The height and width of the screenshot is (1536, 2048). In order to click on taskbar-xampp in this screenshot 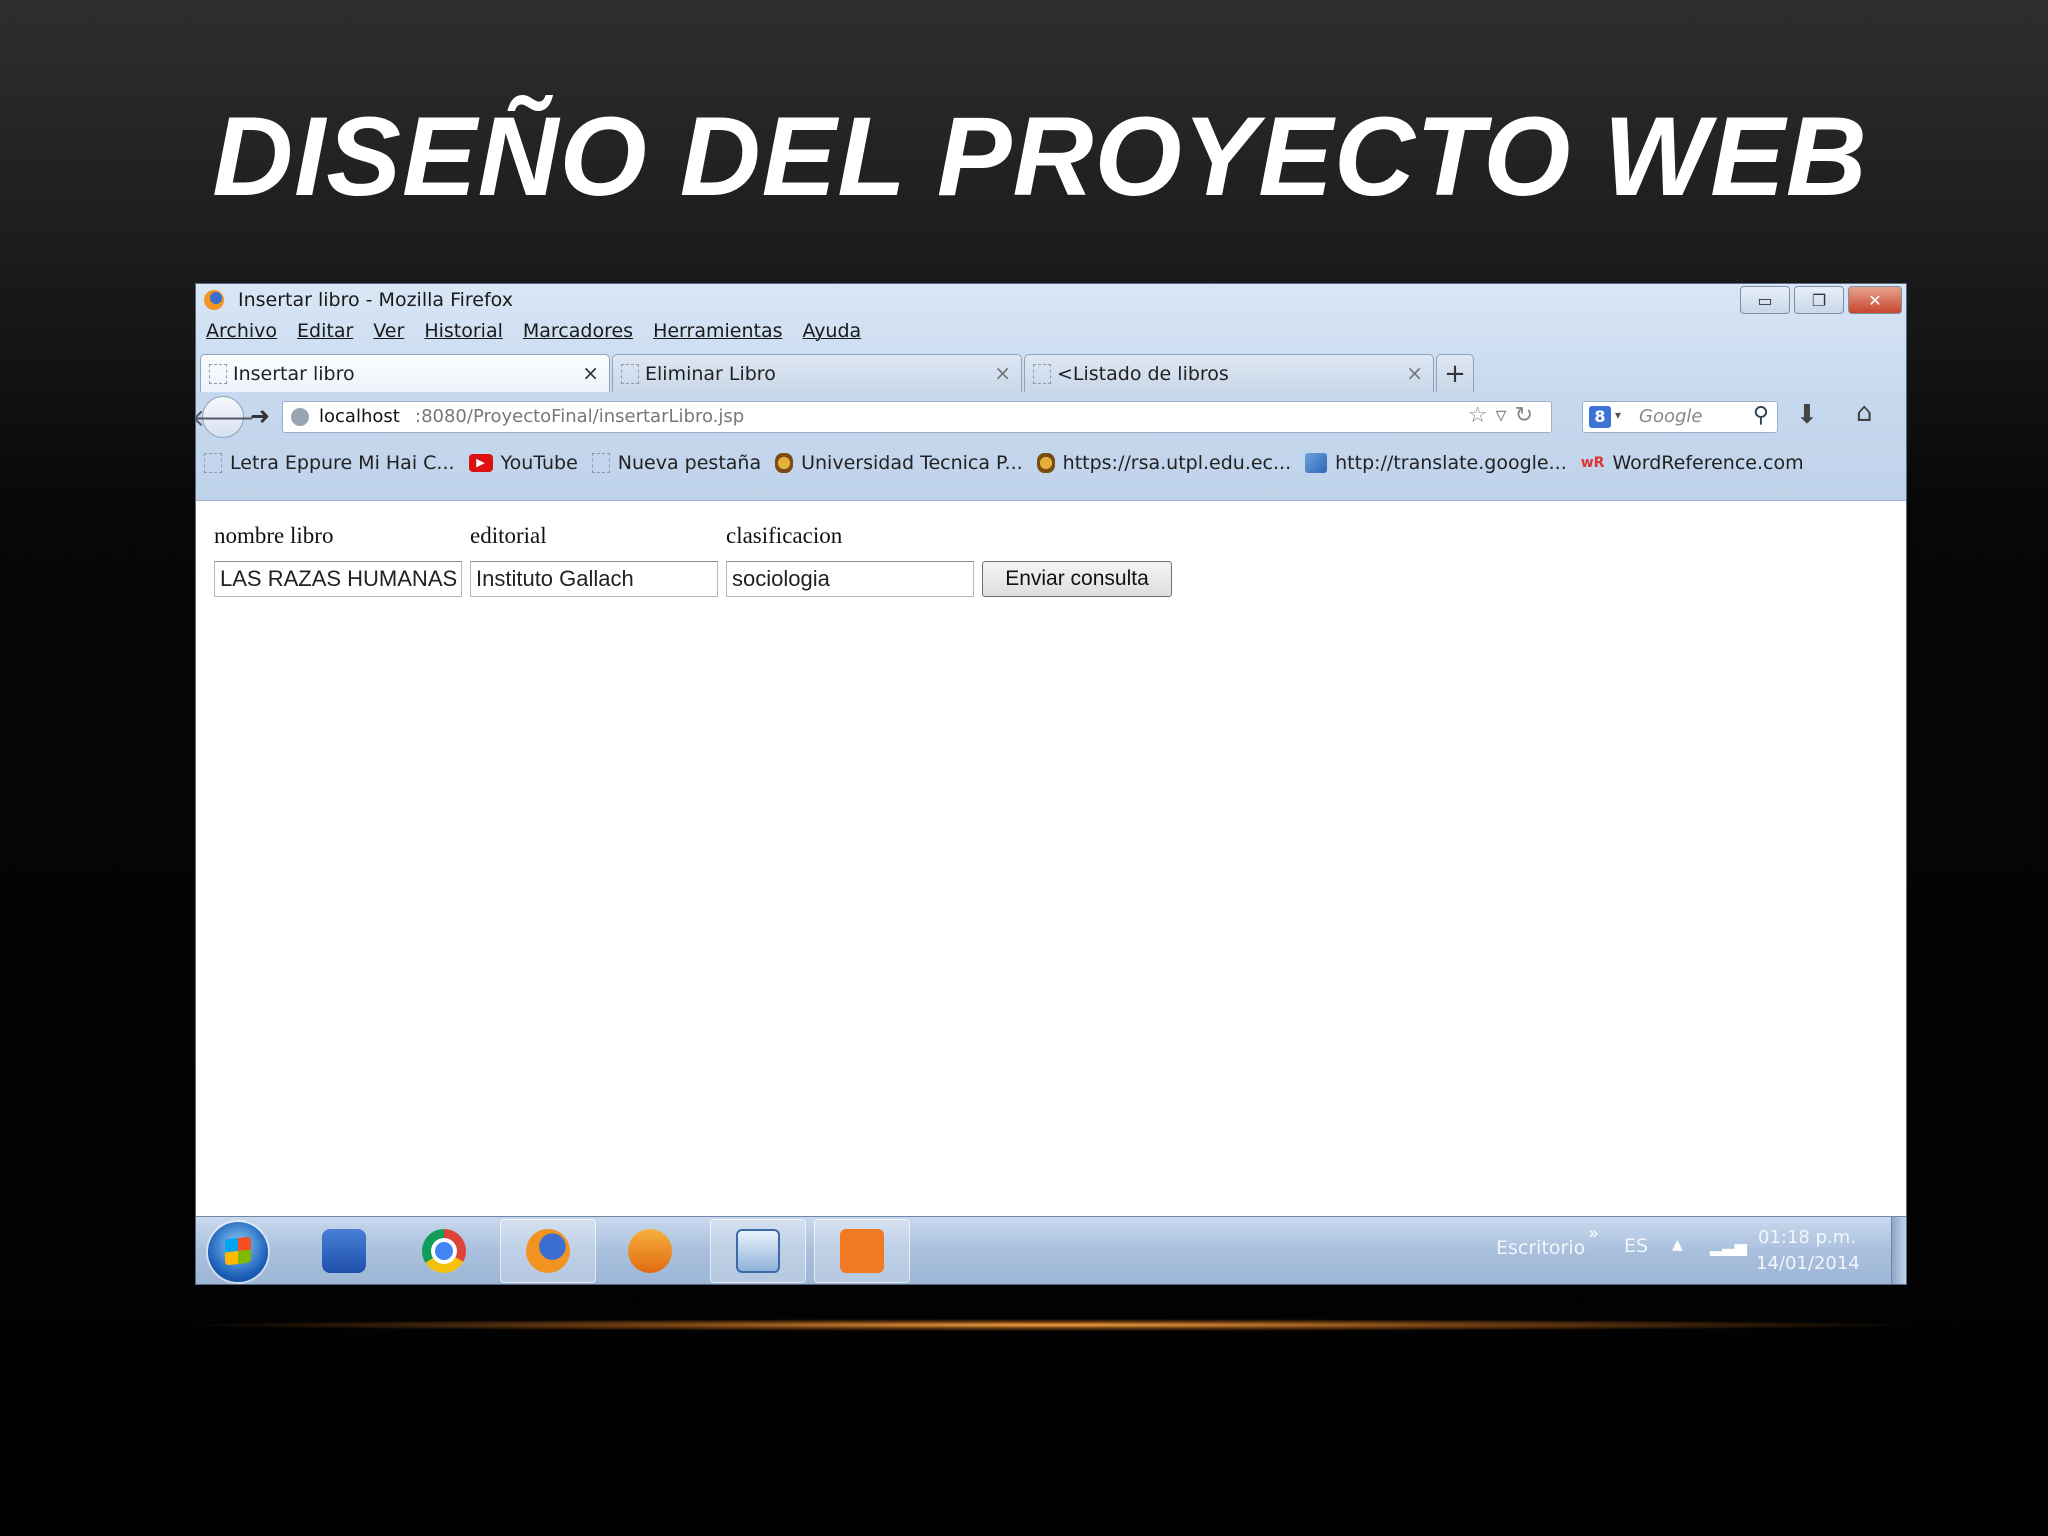, I will do `click(862, 1251)`.